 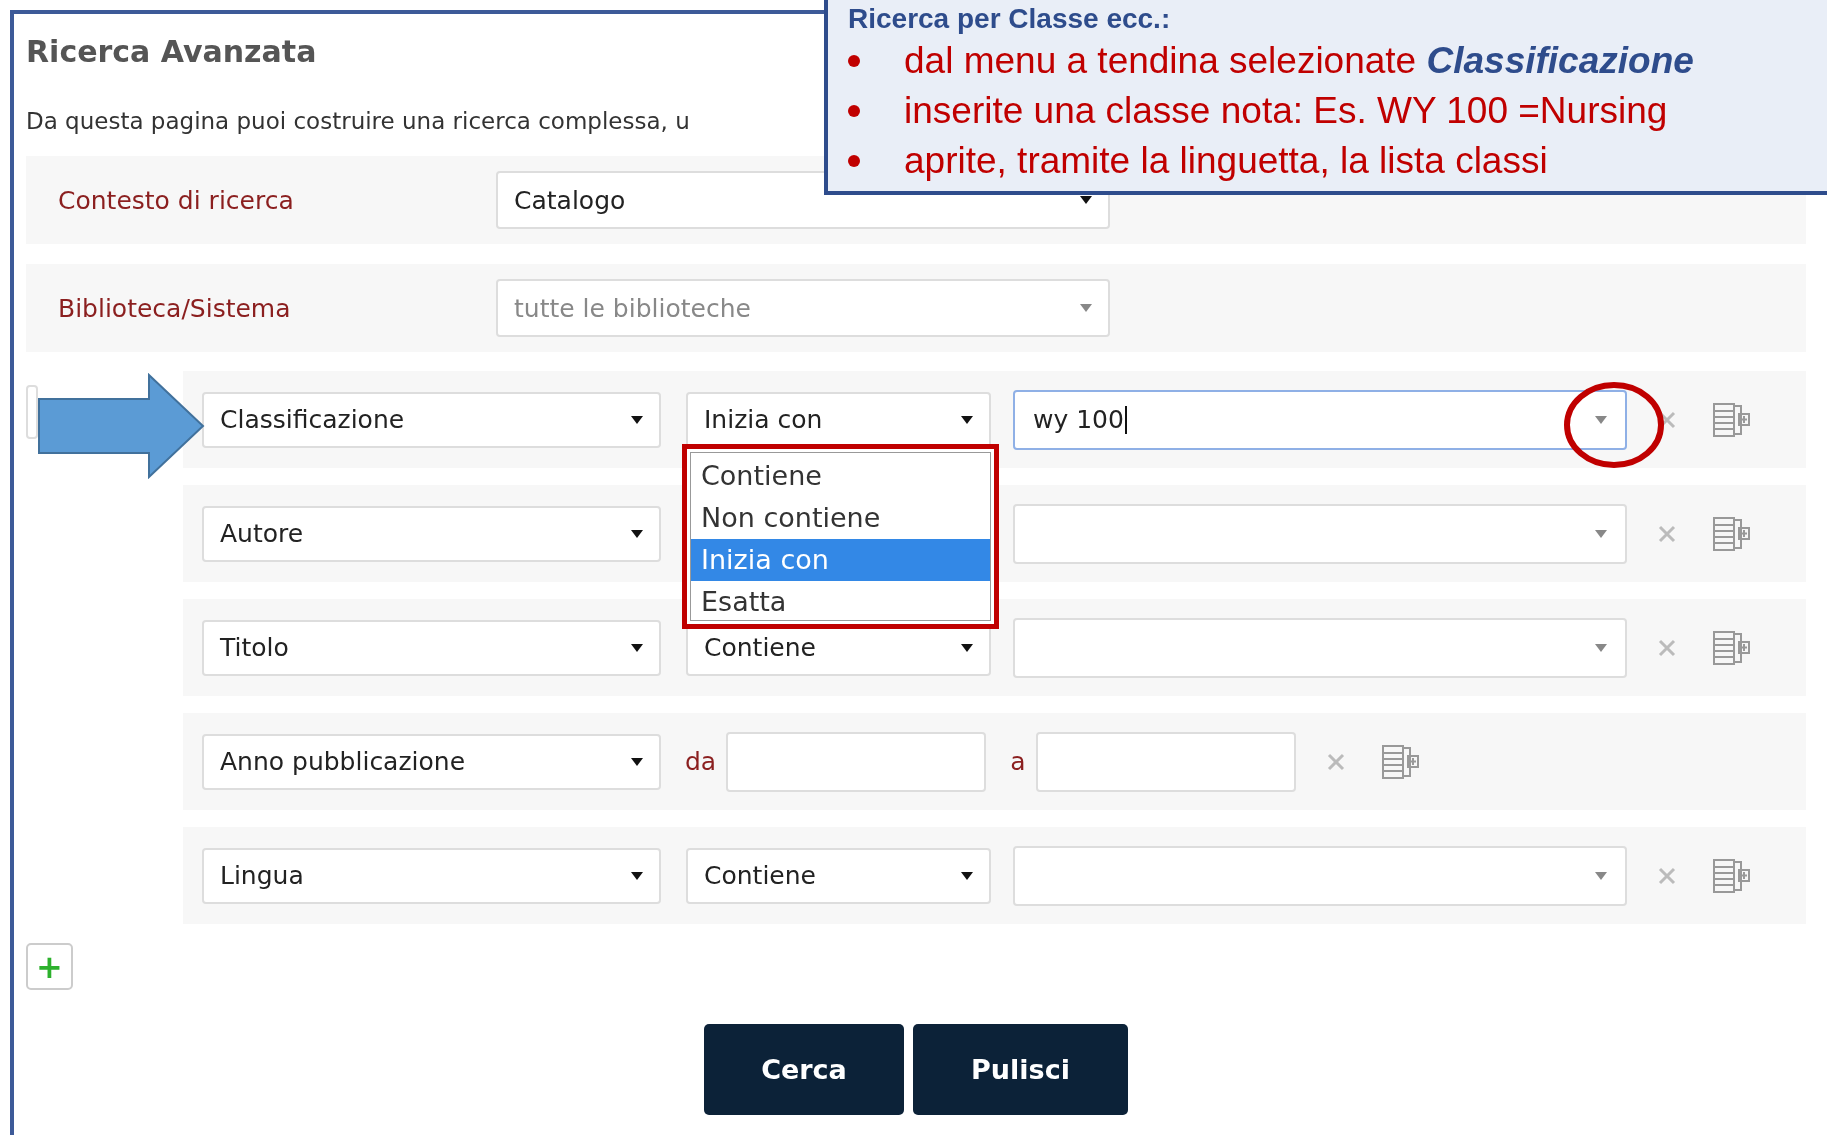 I want to click on field-select: Anno pubblicazione, so click(x=431, y=761).